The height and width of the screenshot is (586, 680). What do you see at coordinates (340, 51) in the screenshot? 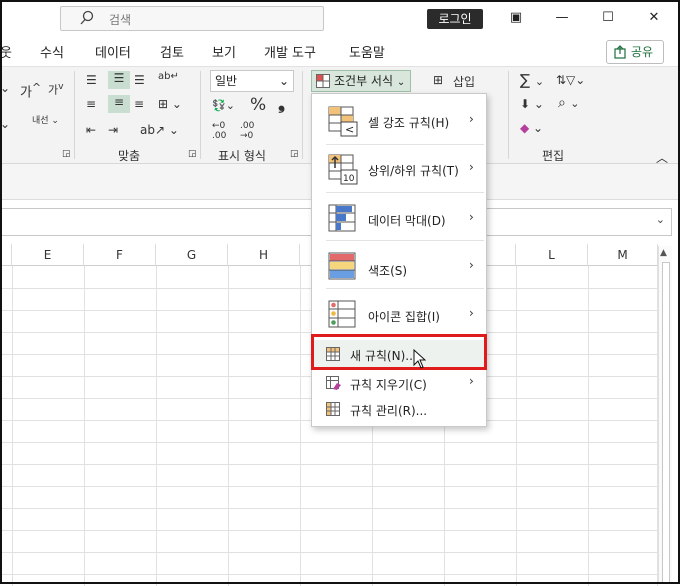
I see `ribbon-tabs: 웃 수식 데이터 검토 보기 개발 도구 도움말` at bounding box center [340, 51].